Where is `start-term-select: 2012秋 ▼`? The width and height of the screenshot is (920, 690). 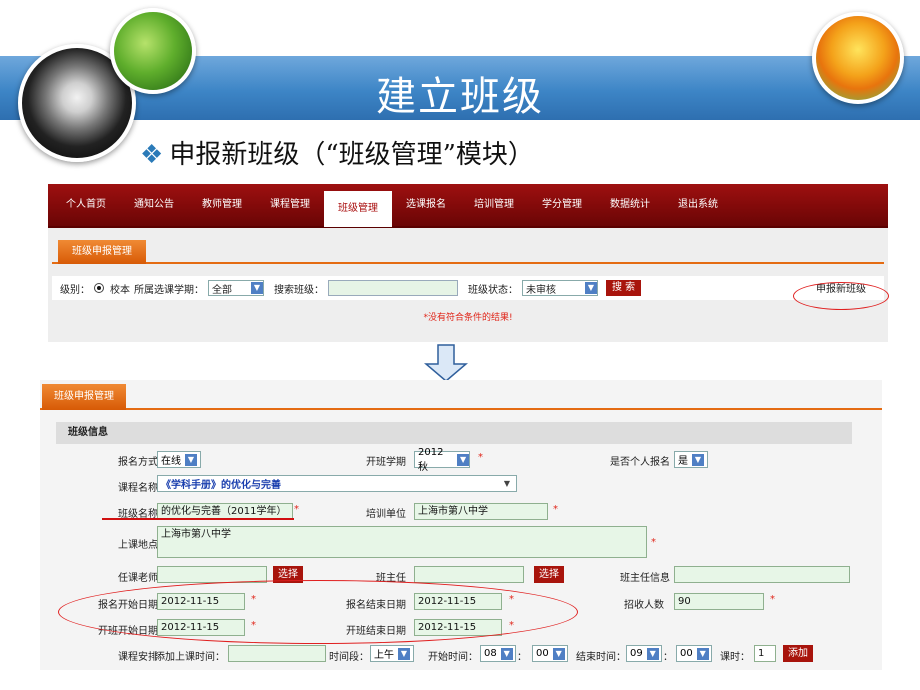 start-term-select: 2012秋 ▼ is located at coordinates (442, 460).